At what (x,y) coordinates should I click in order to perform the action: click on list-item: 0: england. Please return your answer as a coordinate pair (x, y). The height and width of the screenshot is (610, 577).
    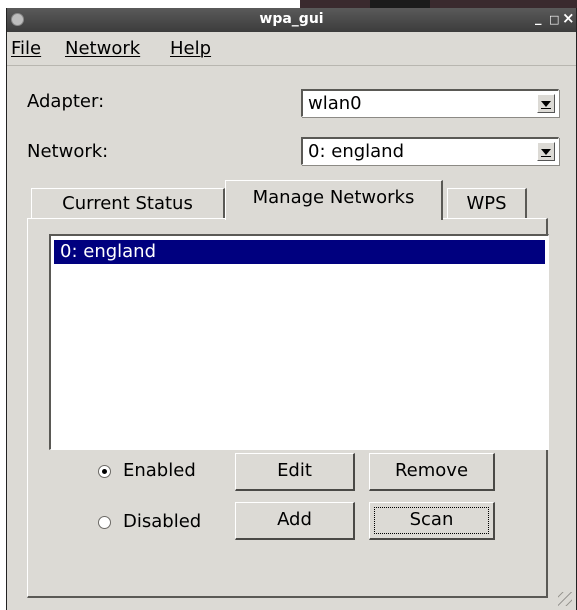
    Looking at the image, I should click on (299, 252).